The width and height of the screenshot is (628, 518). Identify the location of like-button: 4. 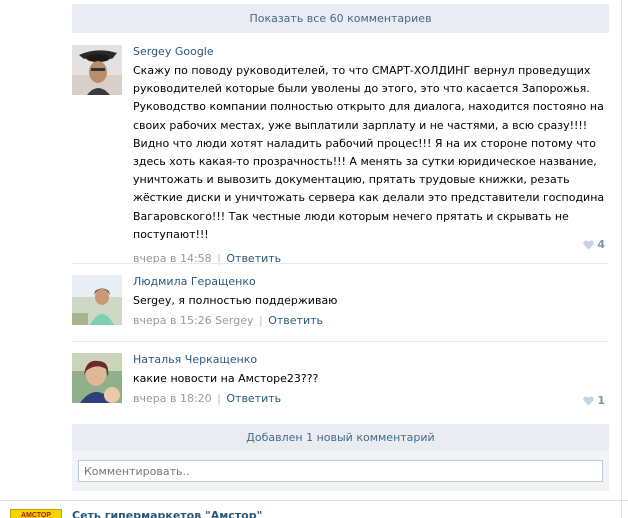
(594, 244).